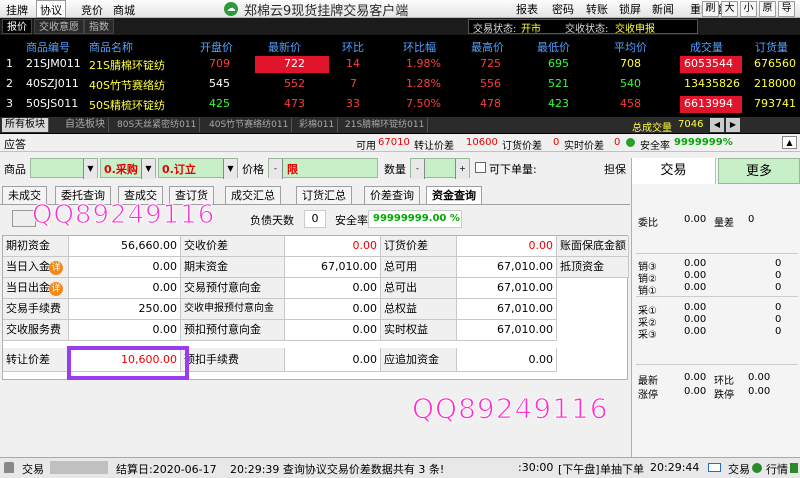  What do you see at coordinates (775, 103) in the screenshot?
I see `row-oi: 793741` at bounding box center [775, 103].